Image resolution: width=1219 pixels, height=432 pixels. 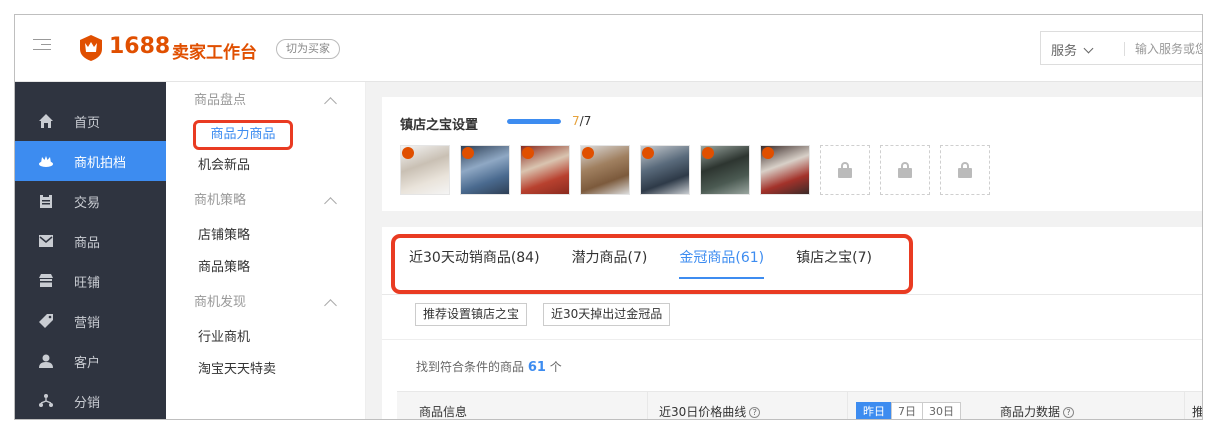 I want to click on main-sidebar: 首页商机拍档交易商品旺铺营销客户分销, so click(x=90, y=250).